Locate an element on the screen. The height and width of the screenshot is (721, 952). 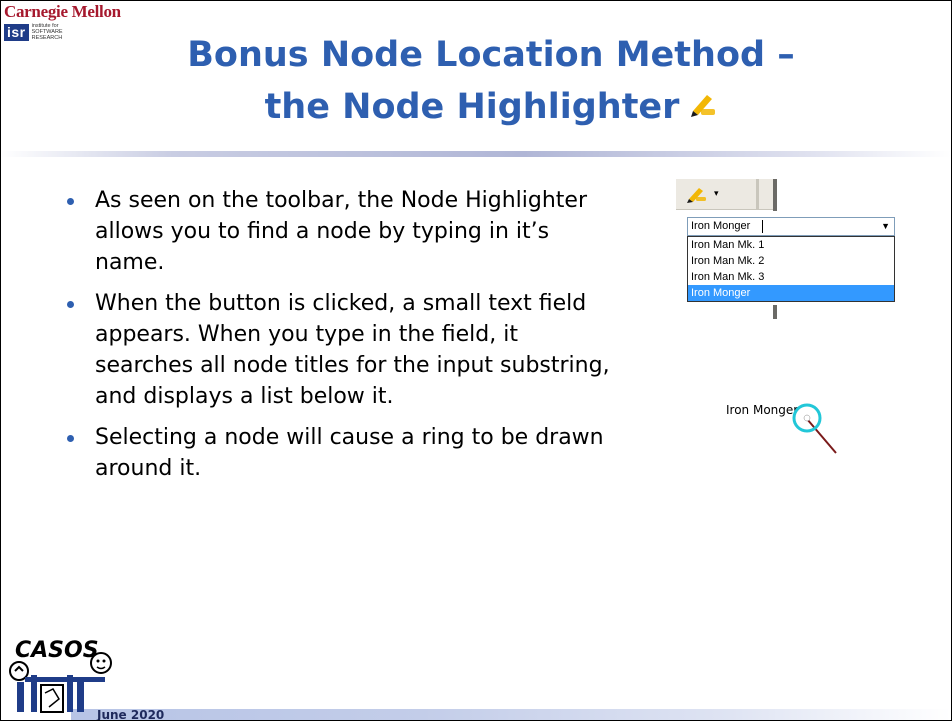
footer-date: June 2020 is located at coordinates (131, 714).